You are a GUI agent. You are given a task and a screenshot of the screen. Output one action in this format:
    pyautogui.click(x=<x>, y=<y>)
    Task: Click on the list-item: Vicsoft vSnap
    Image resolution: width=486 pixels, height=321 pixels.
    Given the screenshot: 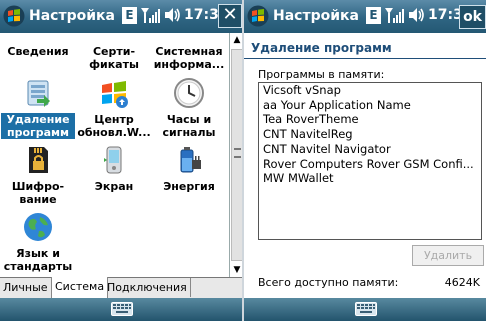 What is the action you would take?
    pyautogui.click(x=370, y=90)
    